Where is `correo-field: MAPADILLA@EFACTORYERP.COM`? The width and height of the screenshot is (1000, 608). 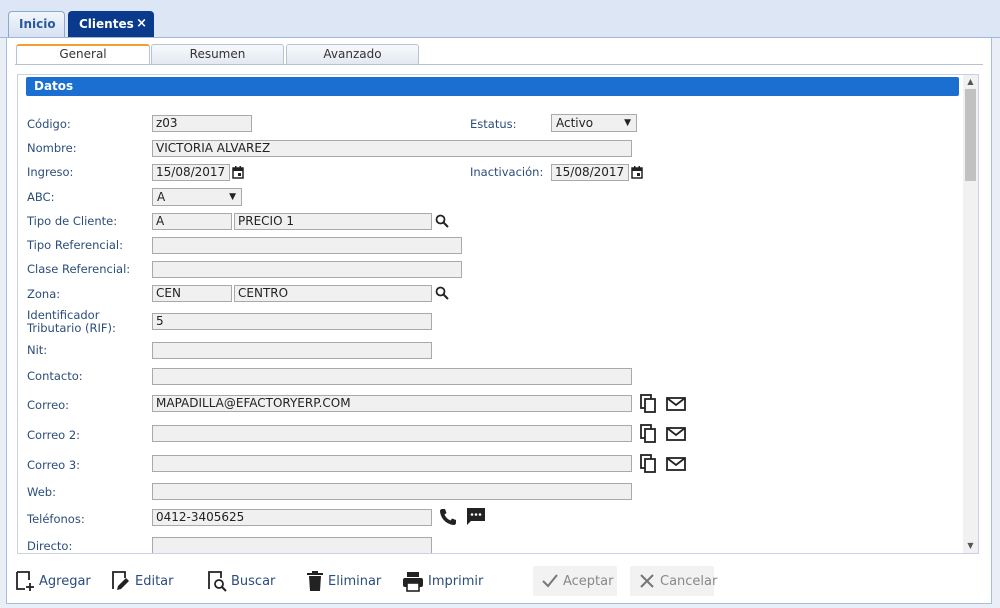 correo-field: MAPADILLA@EFACTORYERP.COM is located at coordinates (392, 403).